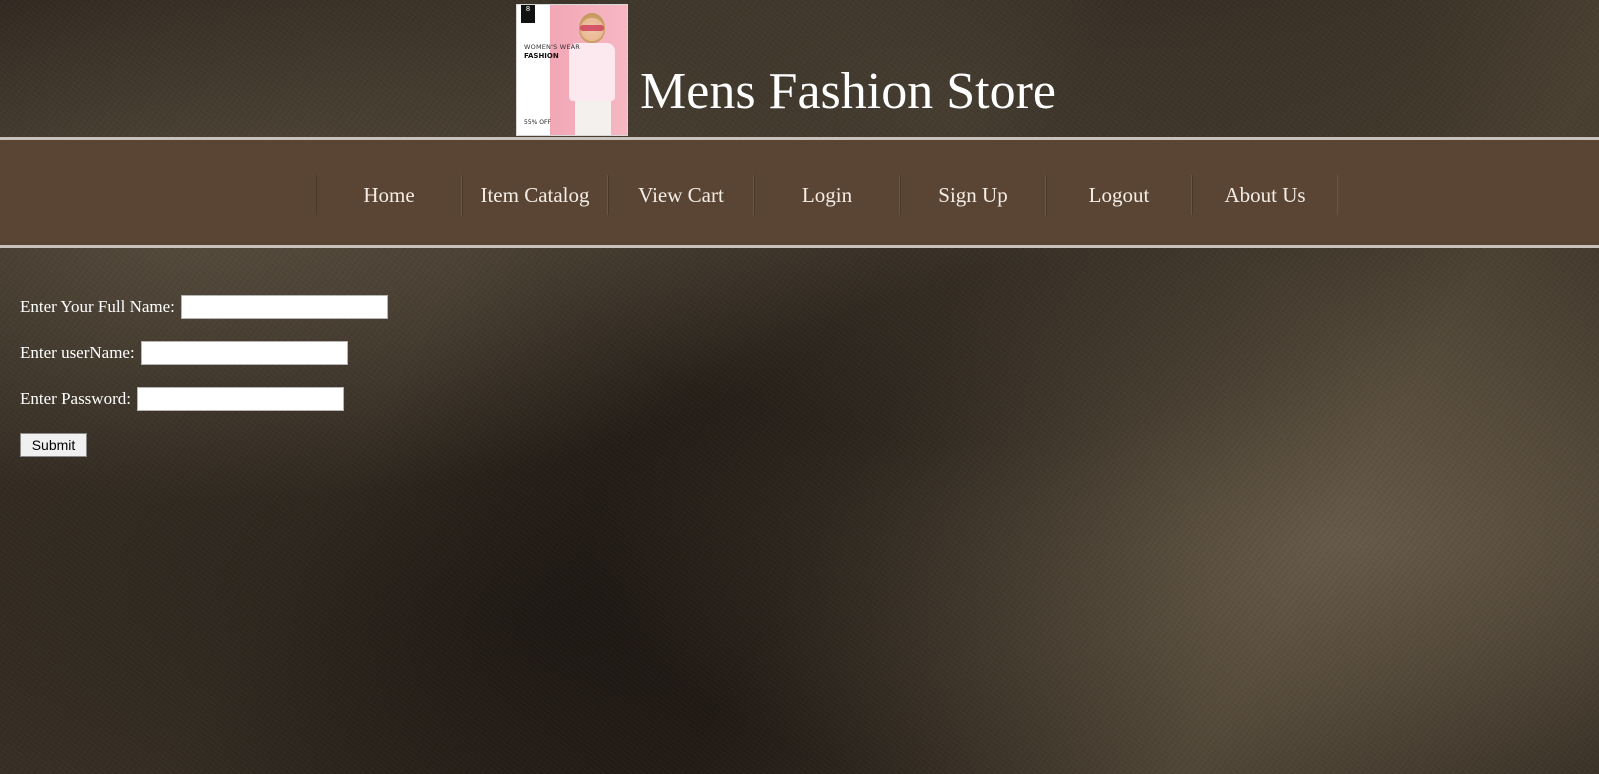  What do you see at coordinates (75, 398) in the screenshot?
I see `password-label: Enter Password:` at bounding box center [75, 398].